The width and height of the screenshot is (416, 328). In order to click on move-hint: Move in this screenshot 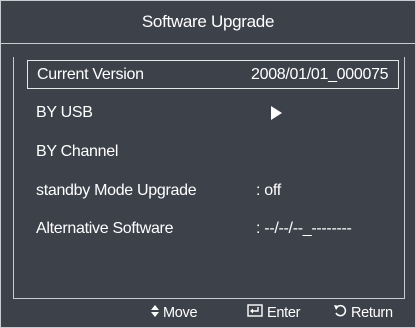, I will do `click(174, 313)`.